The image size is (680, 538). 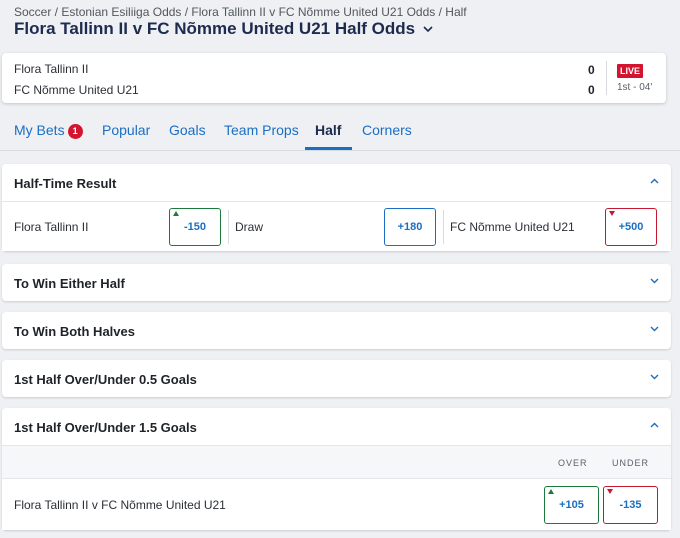 I want to click on odds-button-under: -135, so click(x=630, y=505).